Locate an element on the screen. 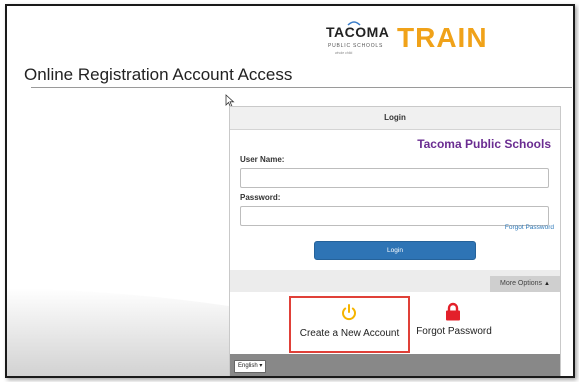 The height and width of the screenshot is (382, 579). district-name: Tacoma Public Schools is located at coordinates (484, 144).